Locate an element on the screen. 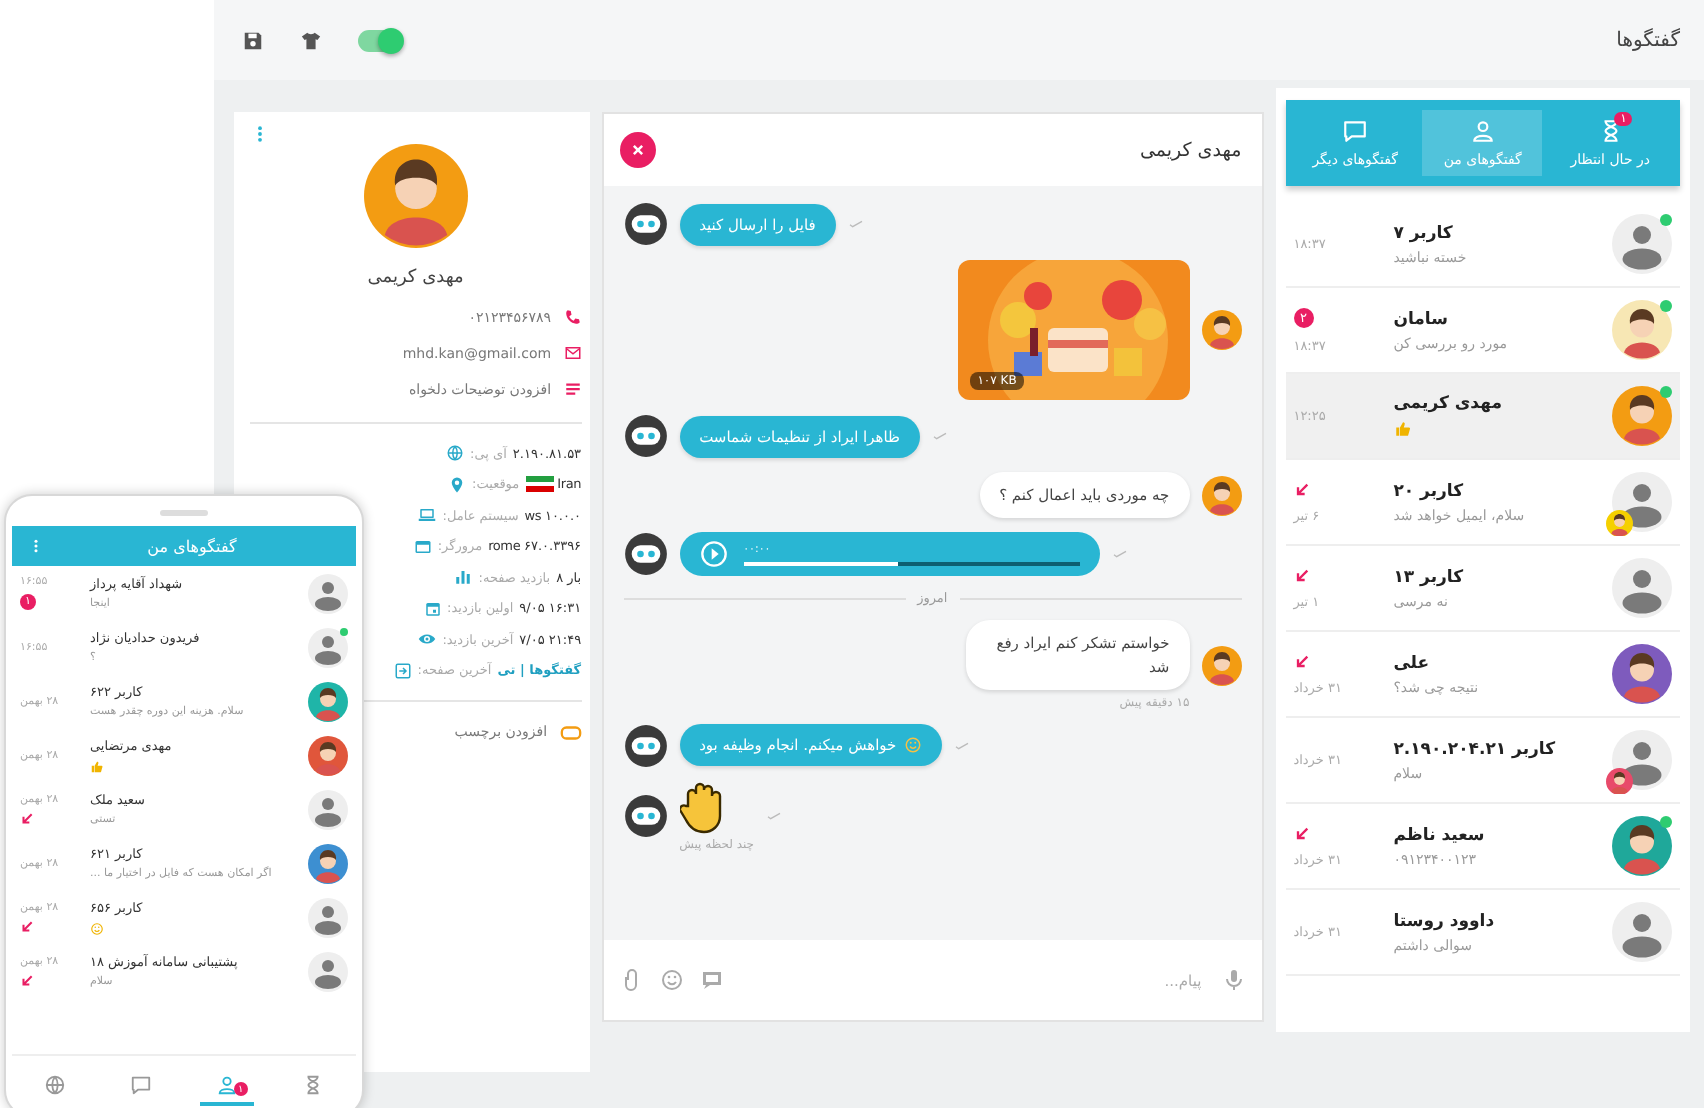  contact-name: کاربر ۲۰ is located at coordinates (1428, 491).